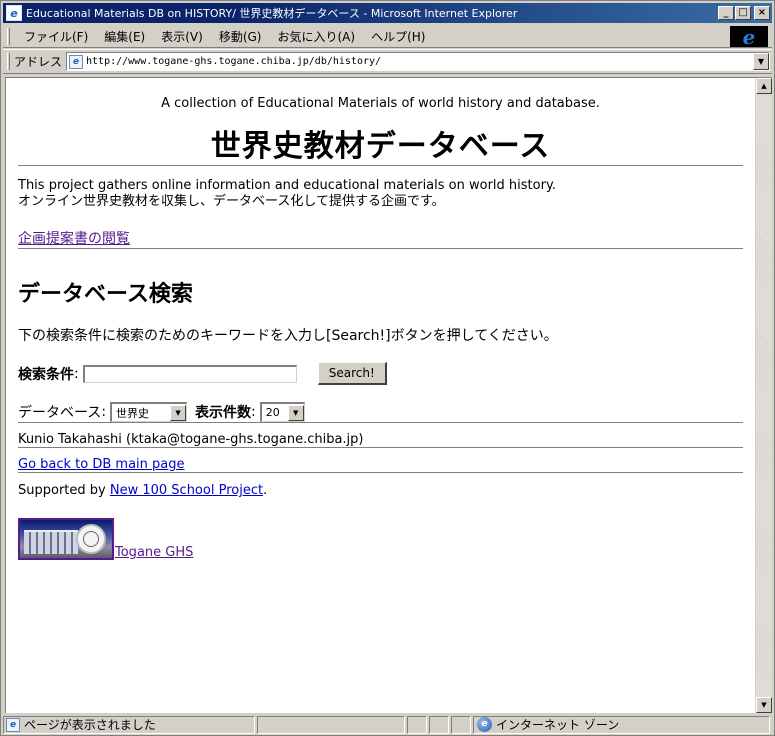 Image resolution: width=775 pixels, height=736 pixels. I want to click on school-building-image, so click(51, 542).